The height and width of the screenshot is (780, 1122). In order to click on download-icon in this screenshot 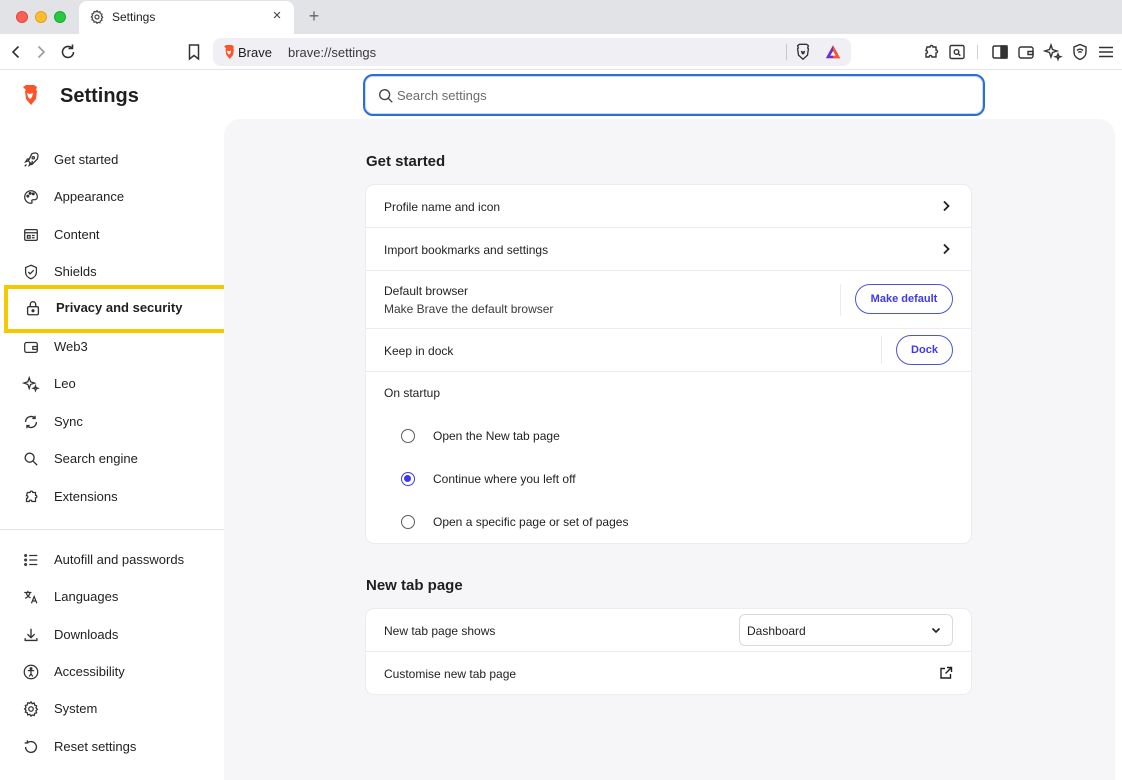, I will do `click(31, 635)`.